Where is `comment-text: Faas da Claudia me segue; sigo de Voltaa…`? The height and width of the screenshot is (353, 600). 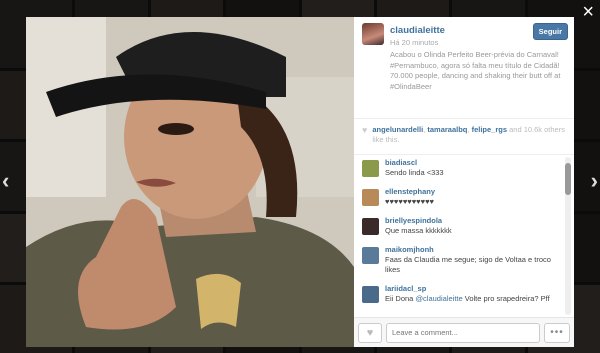 comment-text: Faas da Claudia me segue; sigo de Voltaa… is located at coordinates (468, 264).